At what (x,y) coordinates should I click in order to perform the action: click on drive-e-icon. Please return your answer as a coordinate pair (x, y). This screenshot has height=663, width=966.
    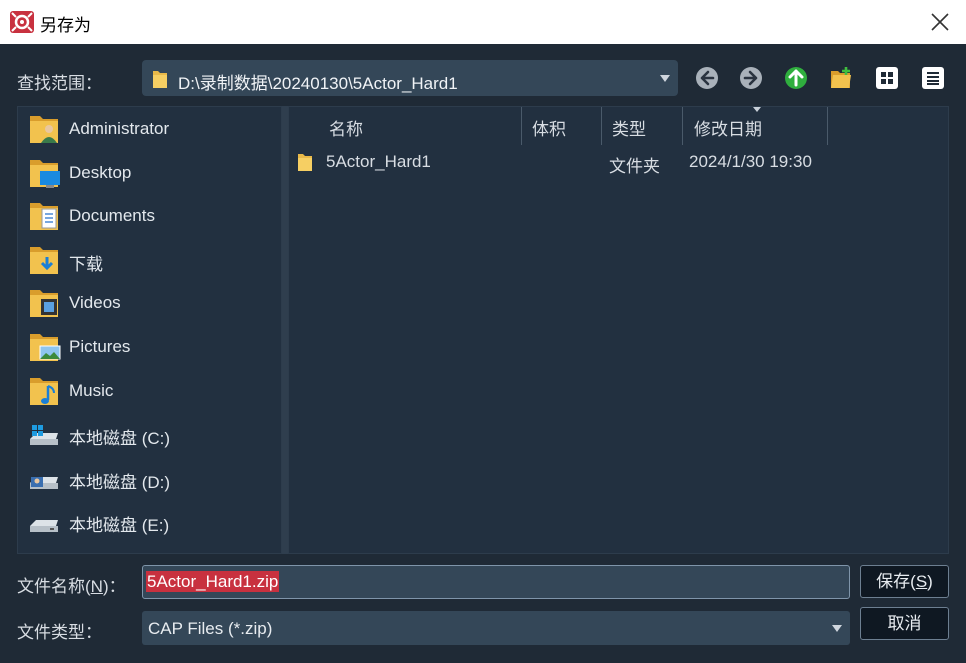
    Looking at the image, I should click on (44, 526).